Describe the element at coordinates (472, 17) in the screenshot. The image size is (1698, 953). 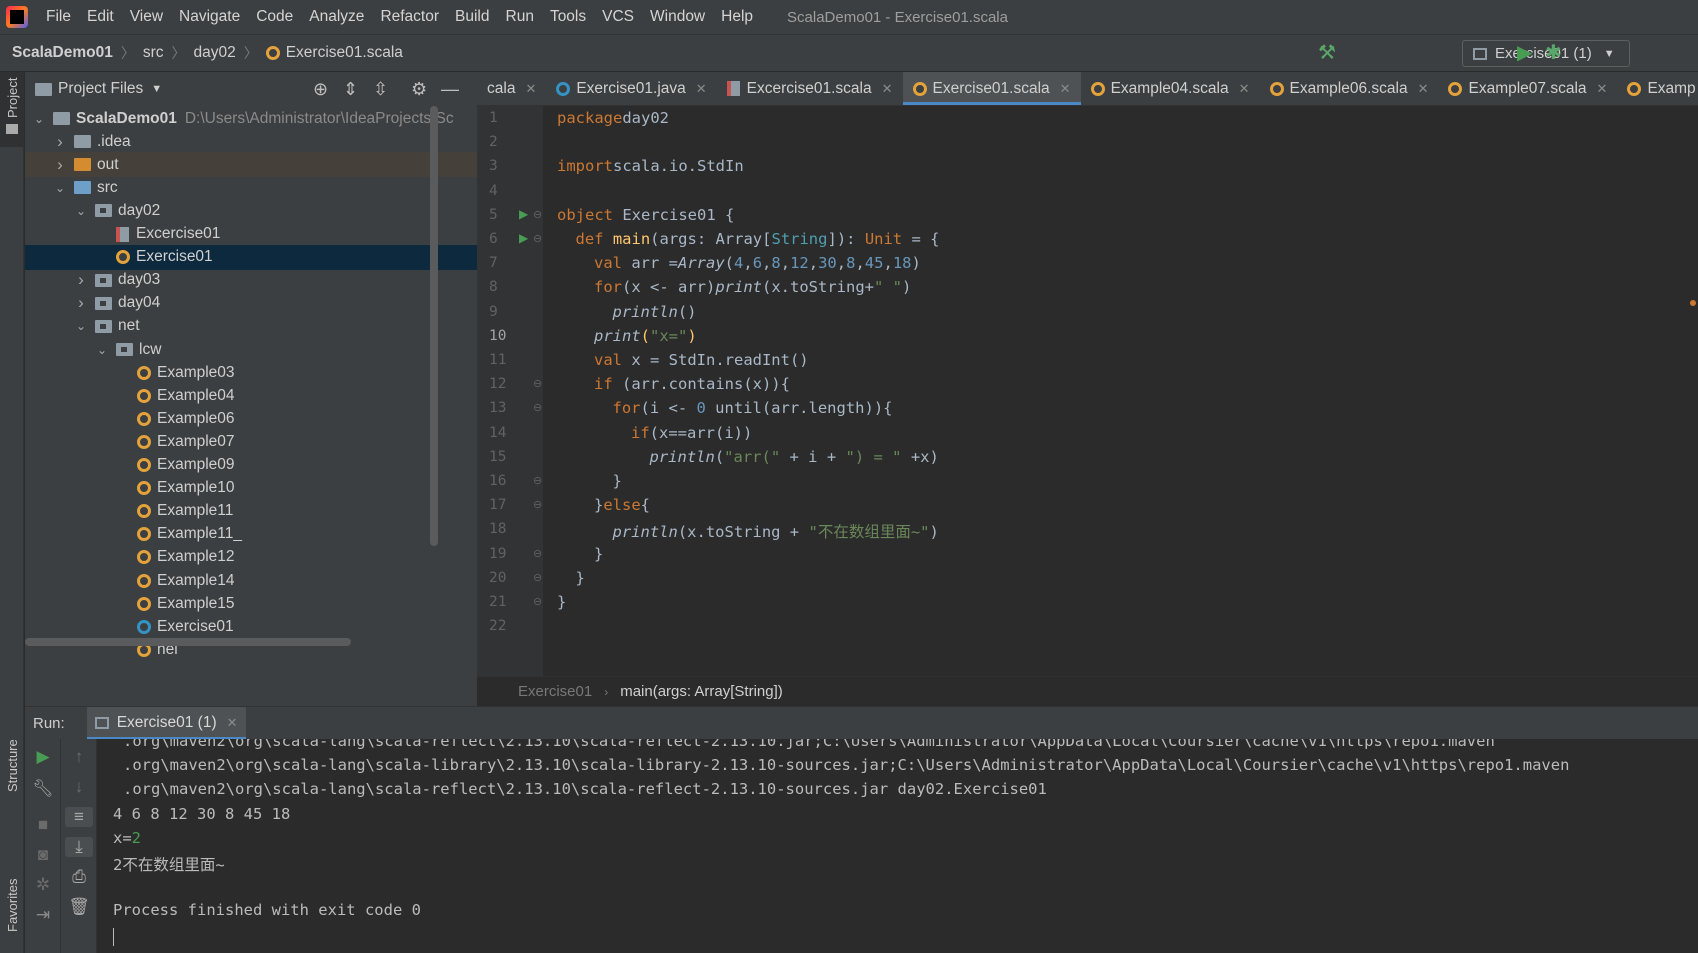
I see `menu-build: Build` at that location.